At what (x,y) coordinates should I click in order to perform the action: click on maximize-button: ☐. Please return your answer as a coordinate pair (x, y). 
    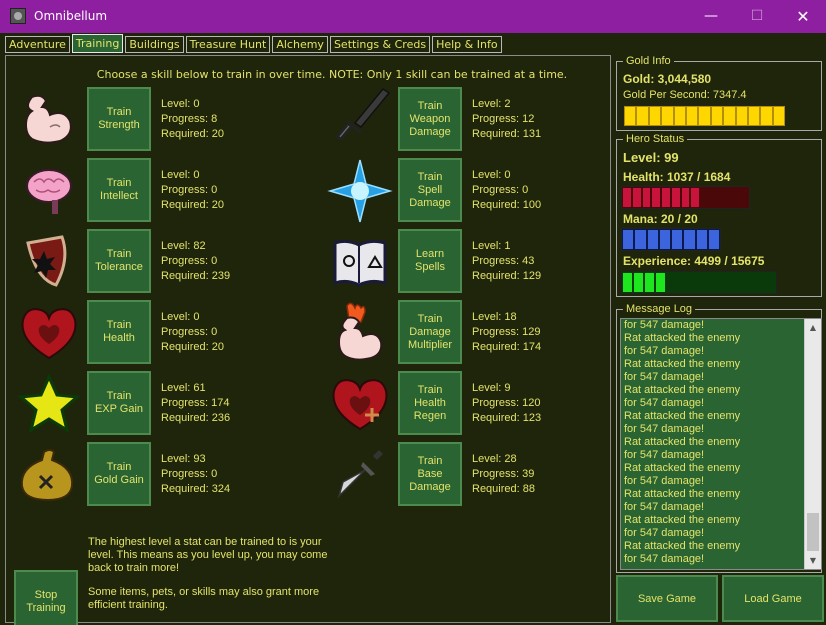
    Looking at the image, I should click on (757, 16).